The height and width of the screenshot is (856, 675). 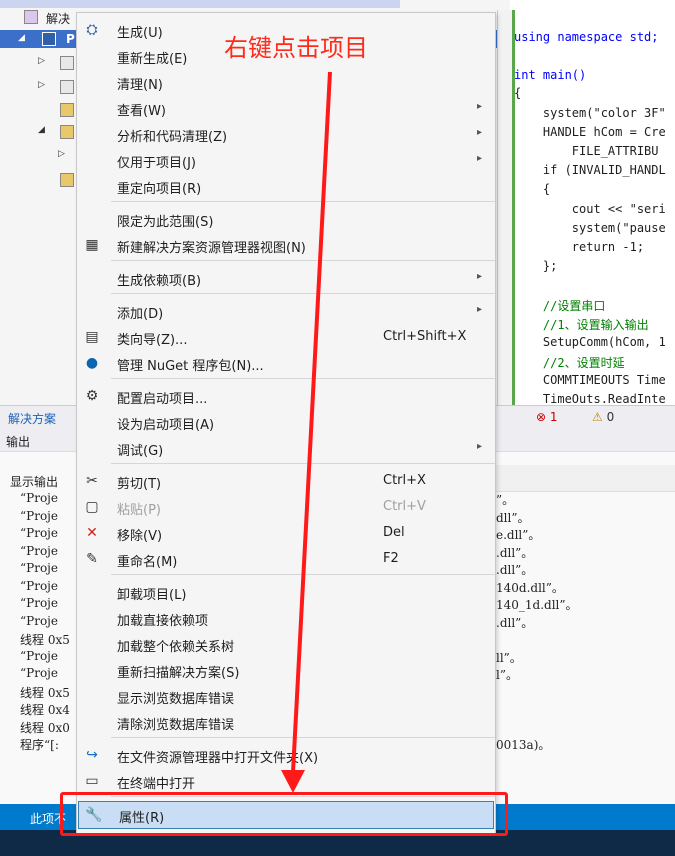 I want to click on menu-item: 查看(W) ▸, so click(x=286, y=108).